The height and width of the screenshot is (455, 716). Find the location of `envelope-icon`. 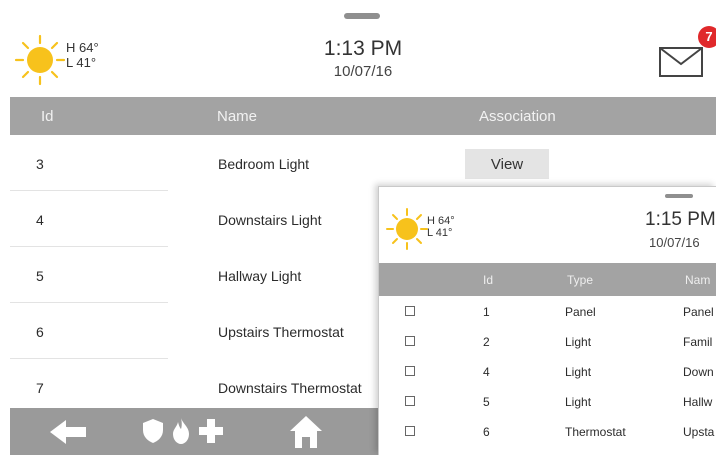

envelope-icon is located at coordinates (681, 61).